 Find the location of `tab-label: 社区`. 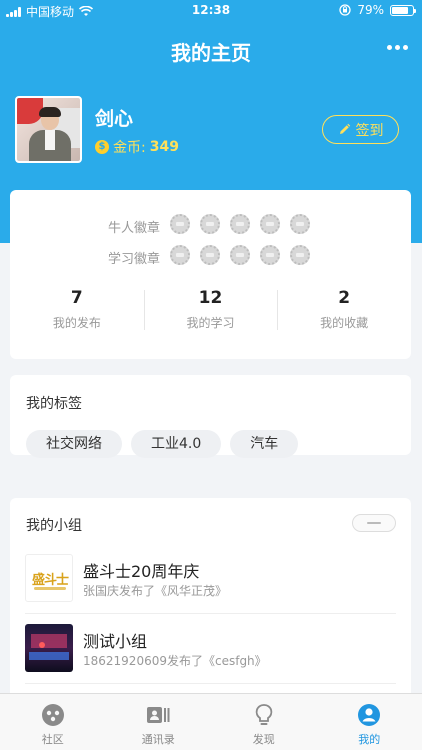

tab-label: 社区 is located at coordinates (52, 739).